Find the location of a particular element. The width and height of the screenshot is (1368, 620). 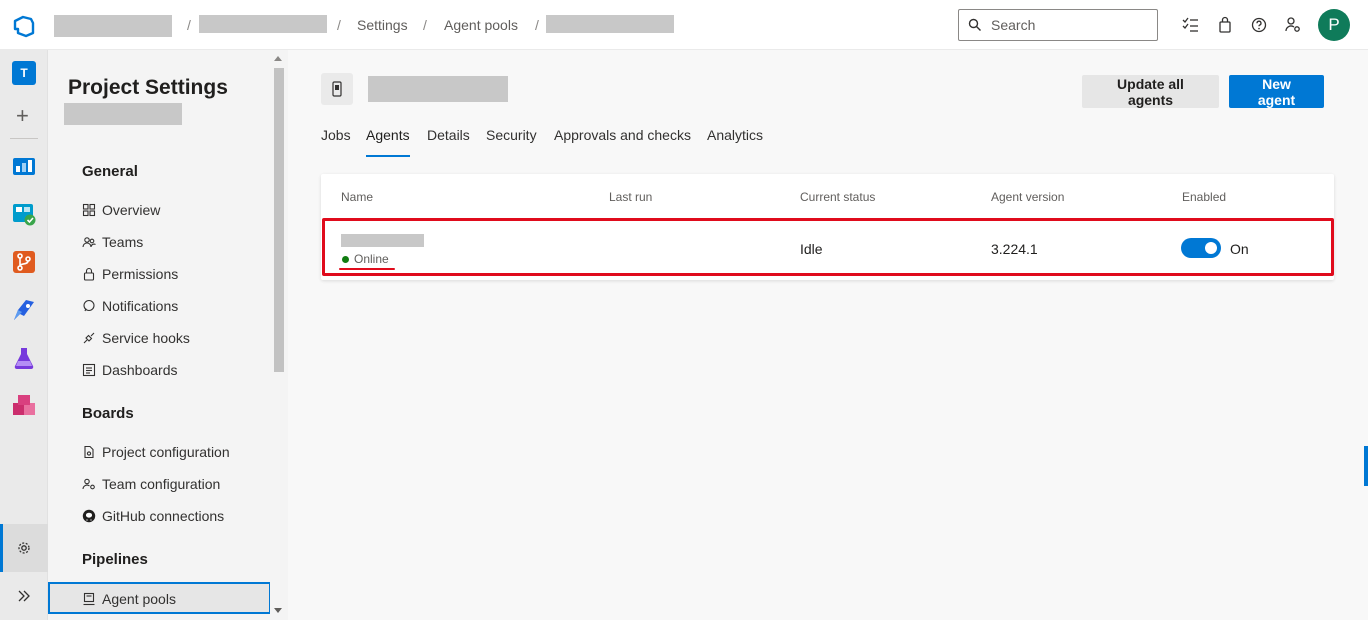

sidebar-item-label: Overview is located at coordinates (131, 210).